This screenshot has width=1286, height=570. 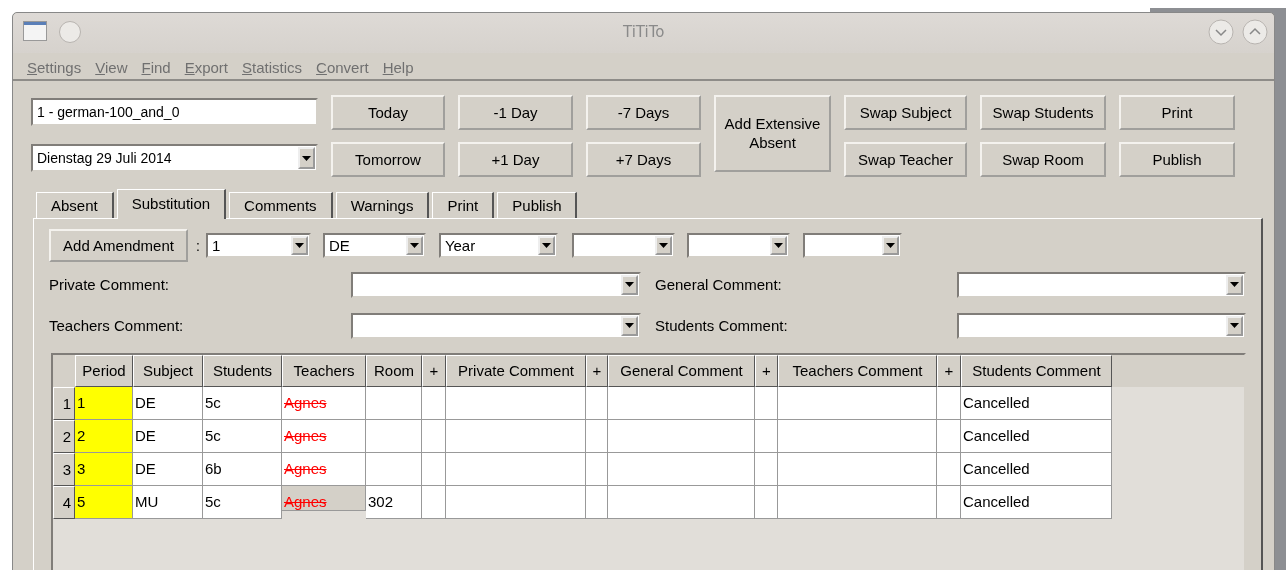 What do you see at coordinates (75, 205) in the screenshot?
I see `tab: Absent` at bounding box center [75, 205].